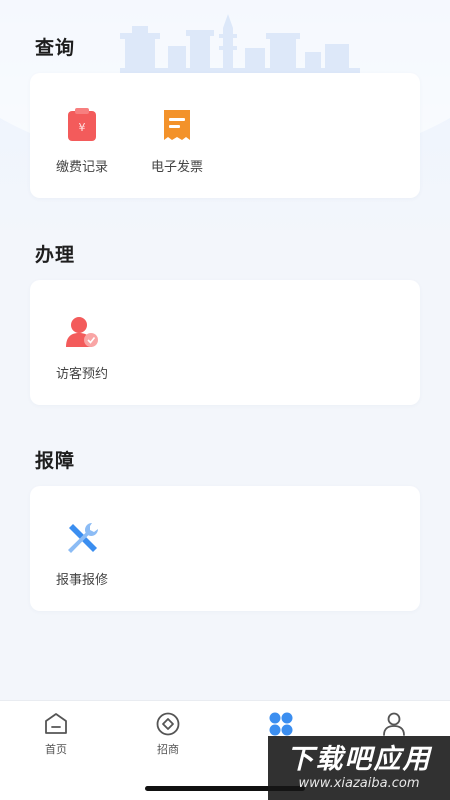 The height and width of the screenshot is (800, 450). I want to click on e-invoice-icon, so click(177, 125).